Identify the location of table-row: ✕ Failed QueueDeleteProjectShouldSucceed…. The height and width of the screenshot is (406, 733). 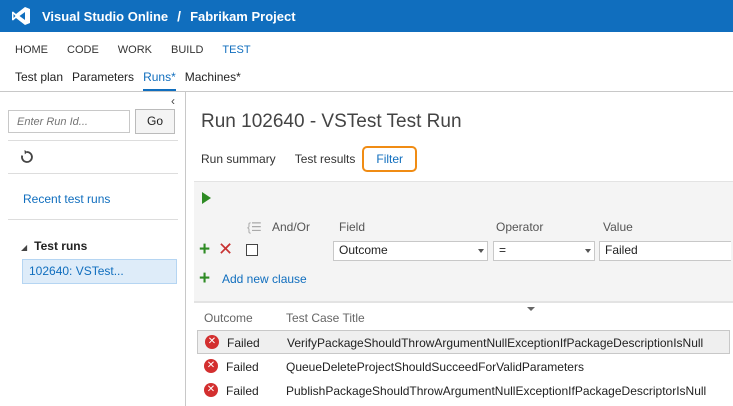
(463, 367).